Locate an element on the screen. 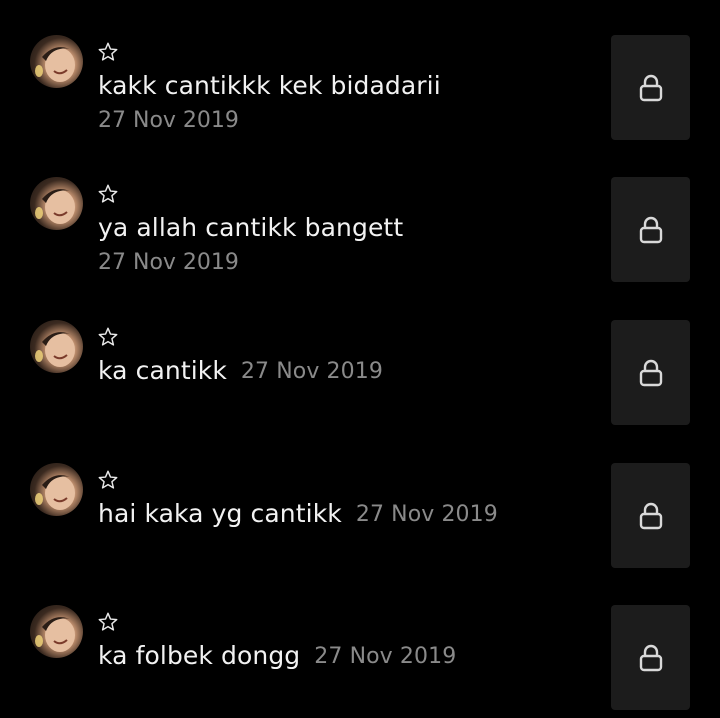 Image resolution: width=720 pixels, height=718 pixels. comment-row: hai kaka yg cantikk 27 Nov 2019 is located at coordinates (360, 516).